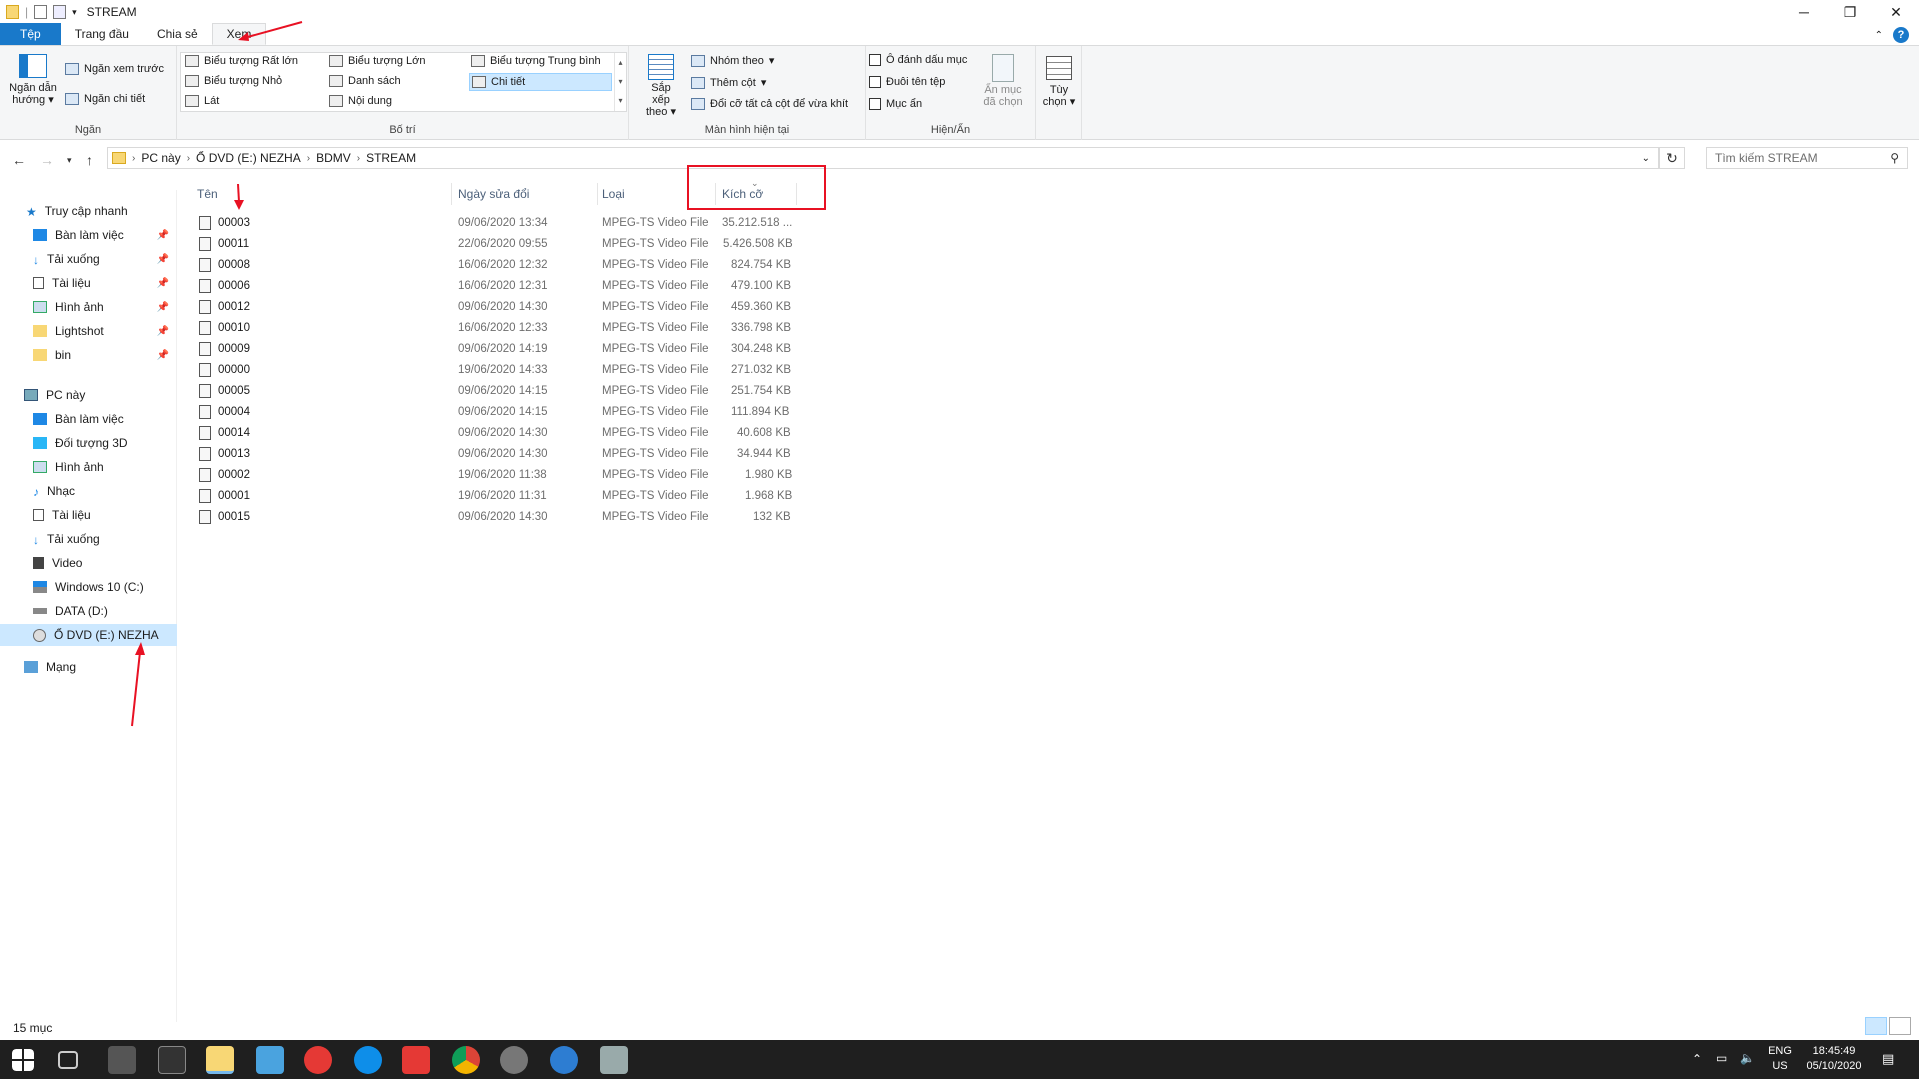  What do you see at coordinates (88, 539) in the screenshot?
I see `nav-pc-item: ↓ Tải xuống` at bounding box center [88, 539].